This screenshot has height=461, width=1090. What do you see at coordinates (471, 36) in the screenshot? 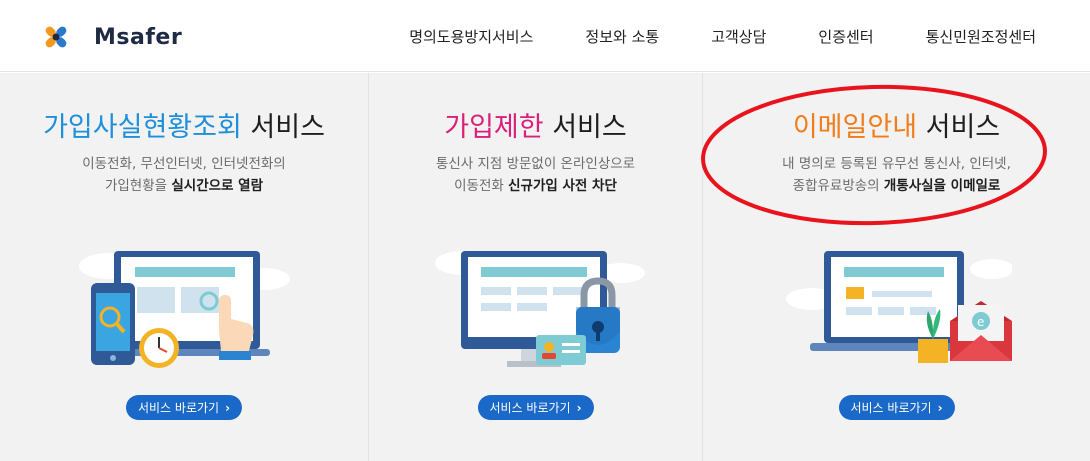
I see `nav-identity-theft-service: 명의도용방지서비스` at bounding box center [471, 36].